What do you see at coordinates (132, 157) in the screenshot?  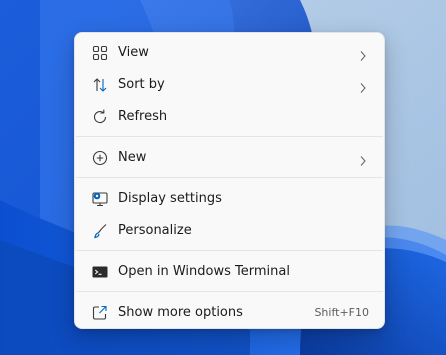 I see `menu-item-label: New` at bounding box center [132, 157].